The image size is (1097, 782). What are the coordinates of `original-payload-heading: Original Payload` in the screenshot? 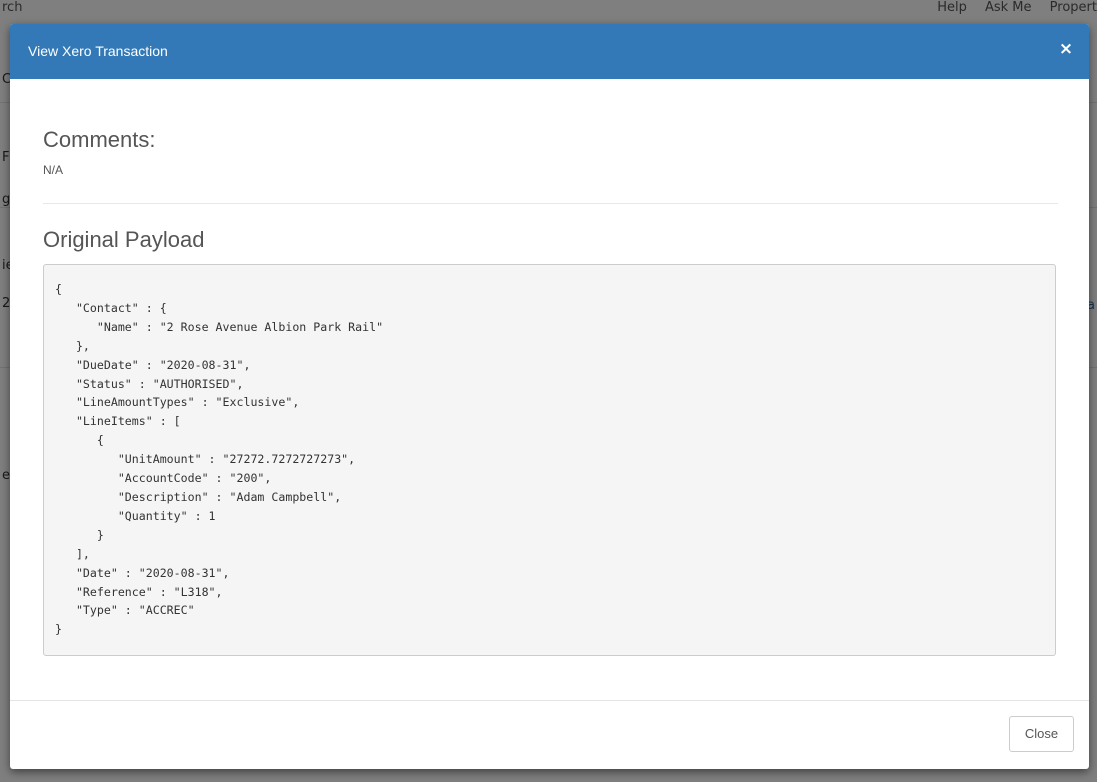 It's located at (124, 239).